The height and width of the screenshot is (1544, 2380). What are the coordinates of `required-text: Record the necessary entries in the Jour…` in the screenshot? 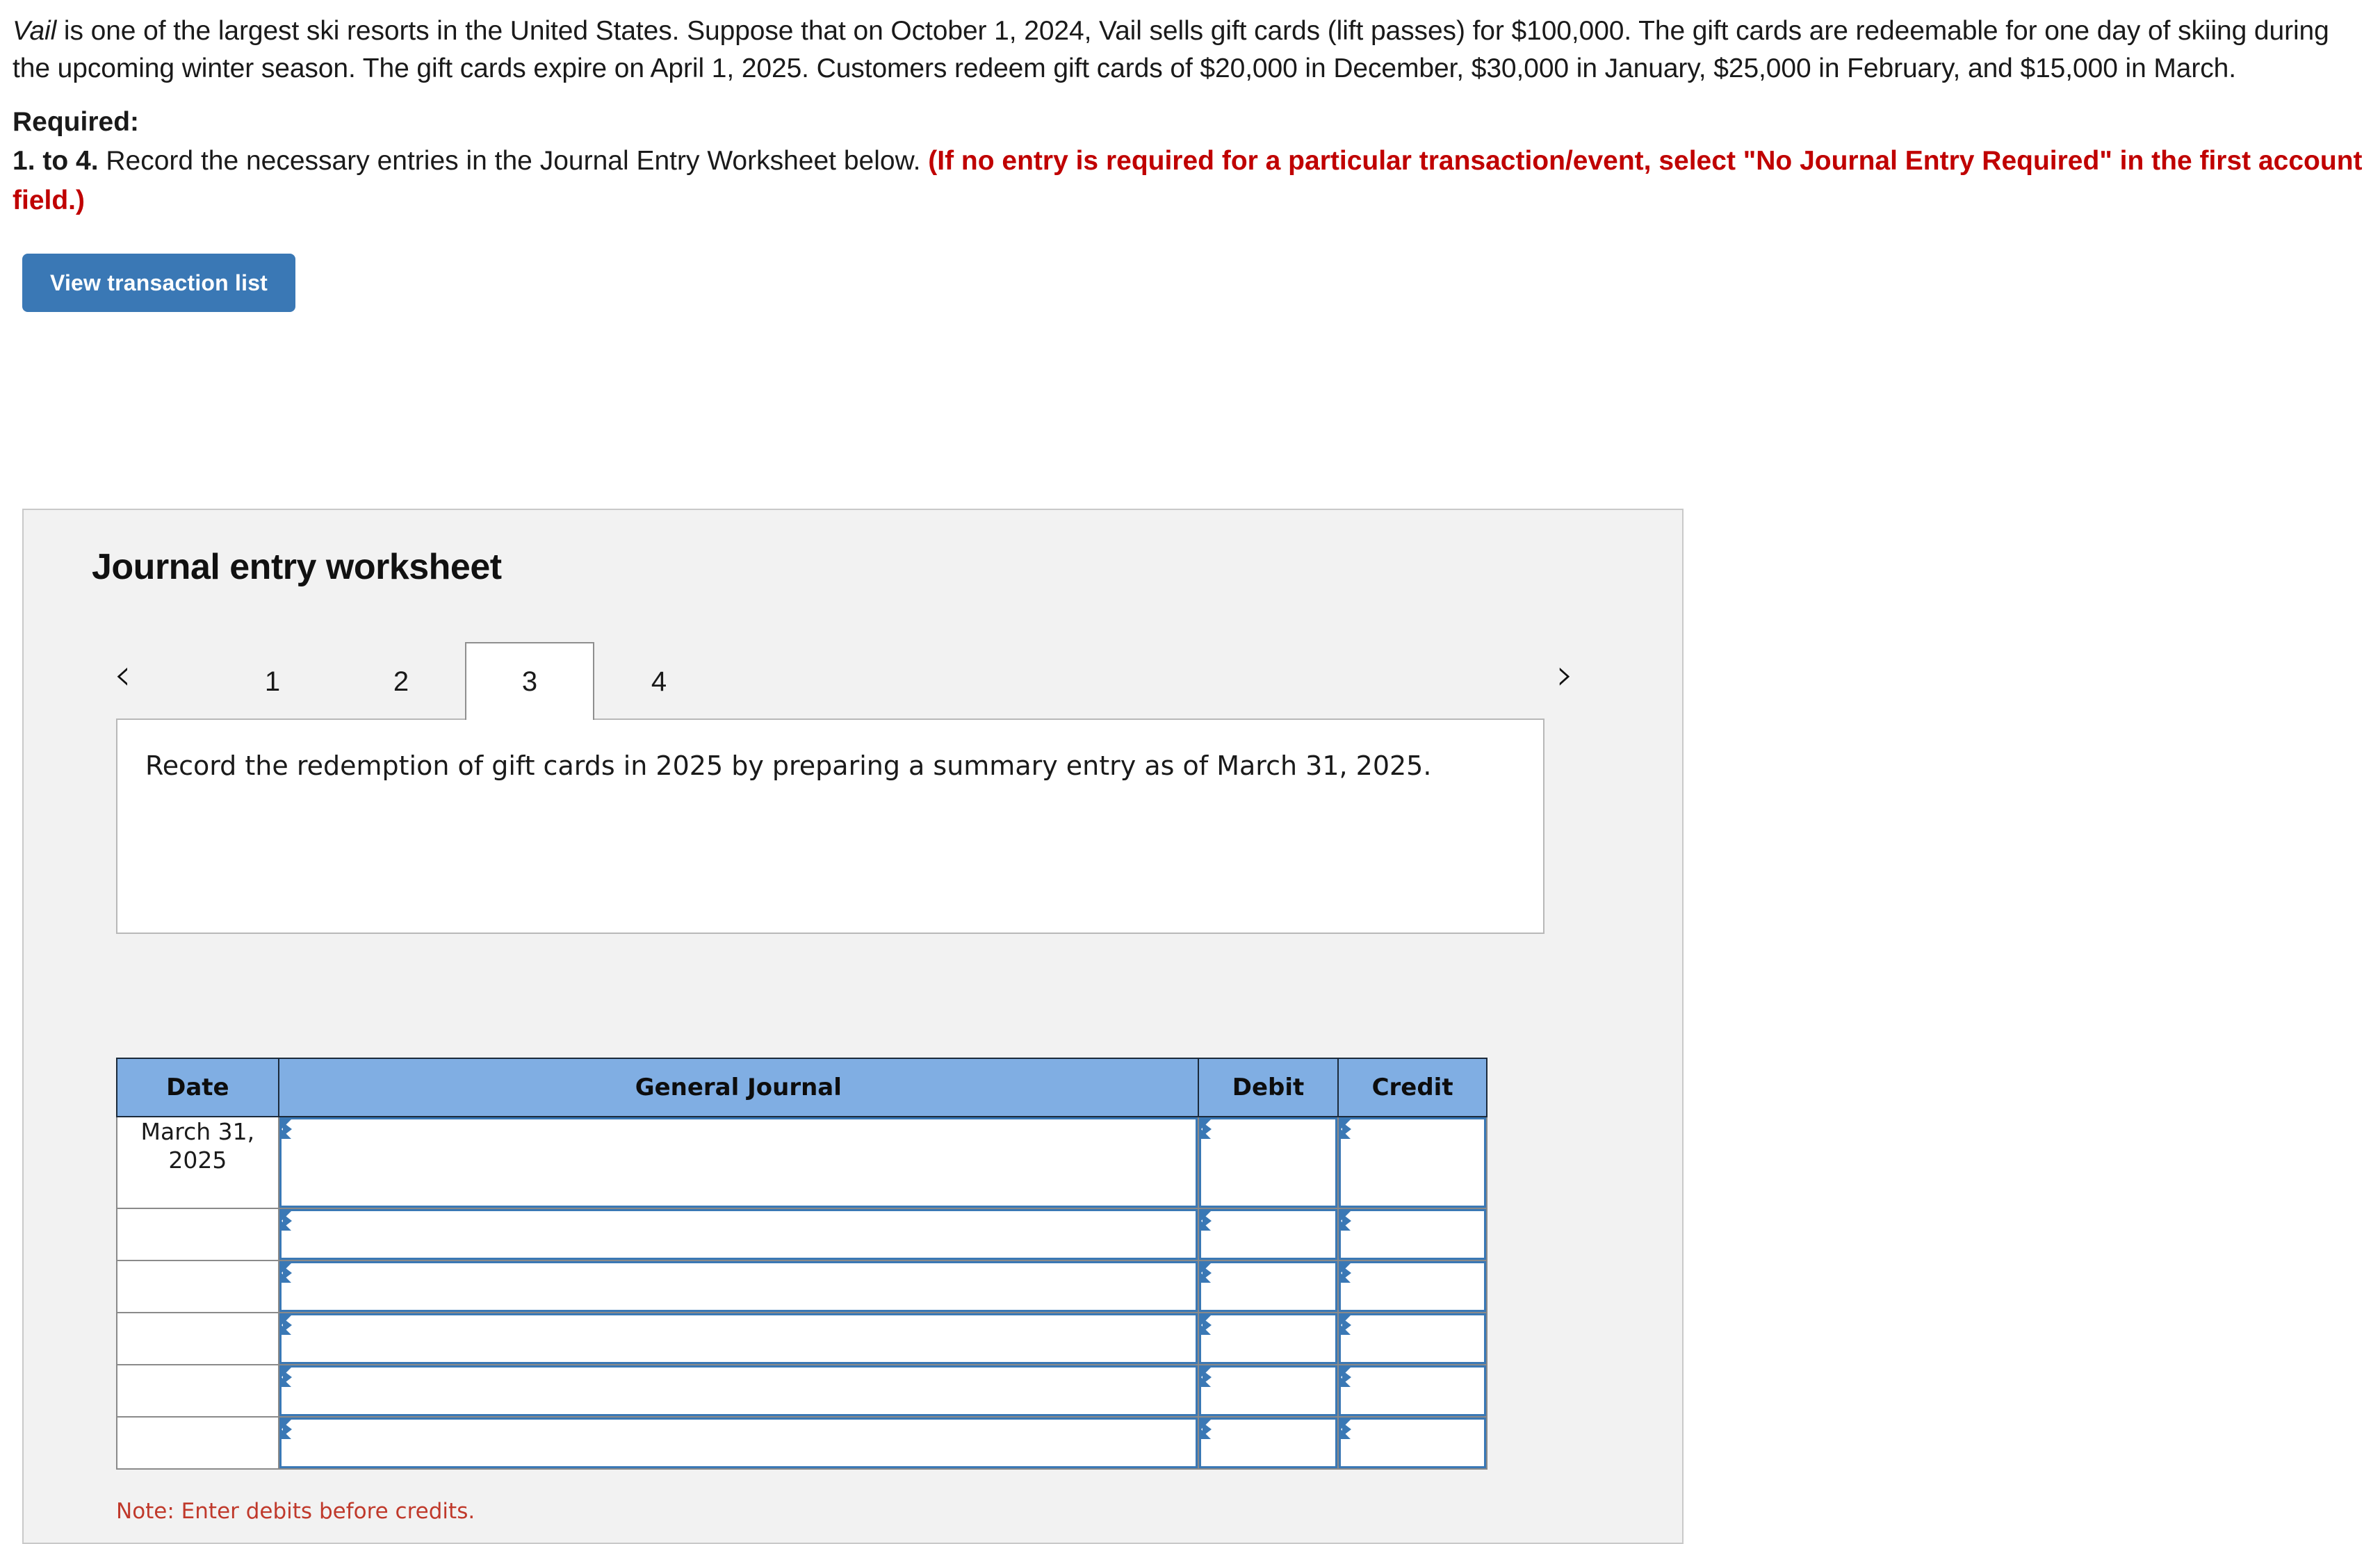 It's located at (513, 161).